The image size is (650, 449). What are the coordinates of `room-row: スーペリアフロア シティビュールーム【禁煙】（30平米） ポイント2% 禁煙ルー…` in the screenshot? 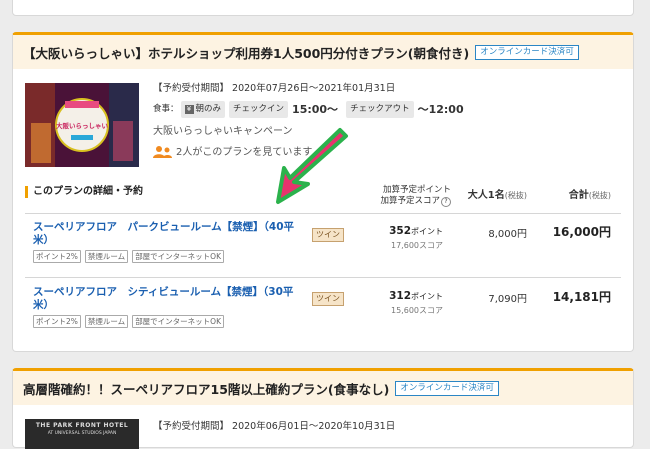 It's located at (168, 307).